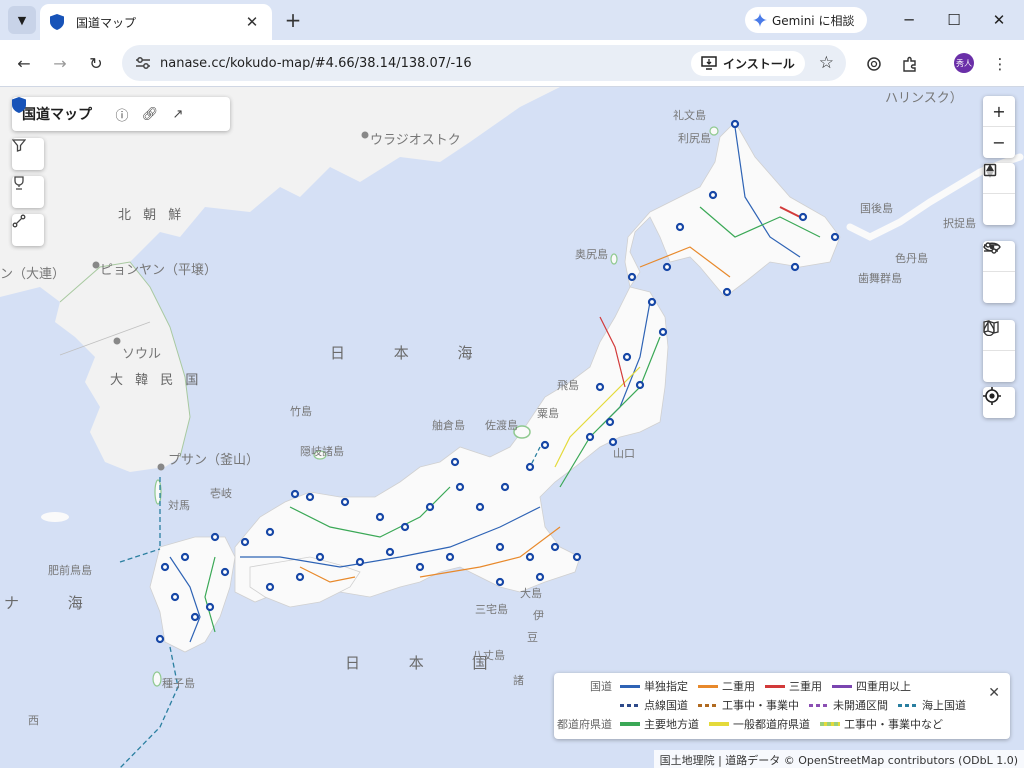  I want to click on reload-icon: ↻, so click(96, 63).